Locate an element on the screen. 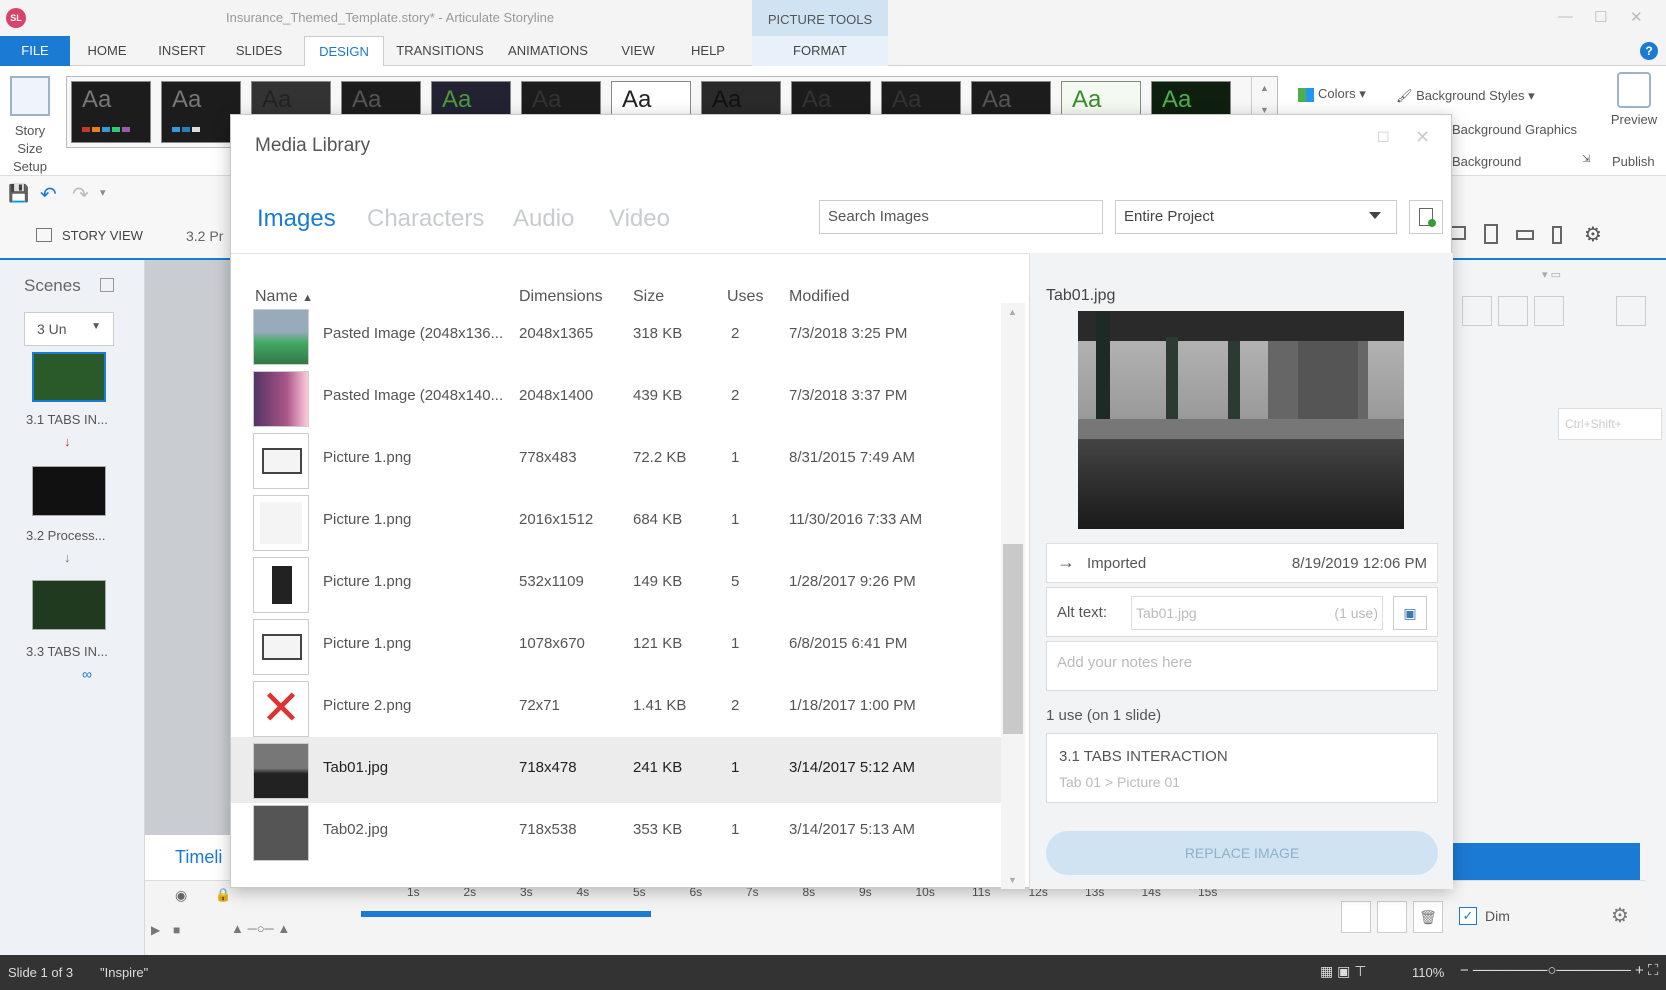 The height and width of the screenshot is (990, 1666). dim-checkbox: ✓ is located at coordinates (1468, 916).